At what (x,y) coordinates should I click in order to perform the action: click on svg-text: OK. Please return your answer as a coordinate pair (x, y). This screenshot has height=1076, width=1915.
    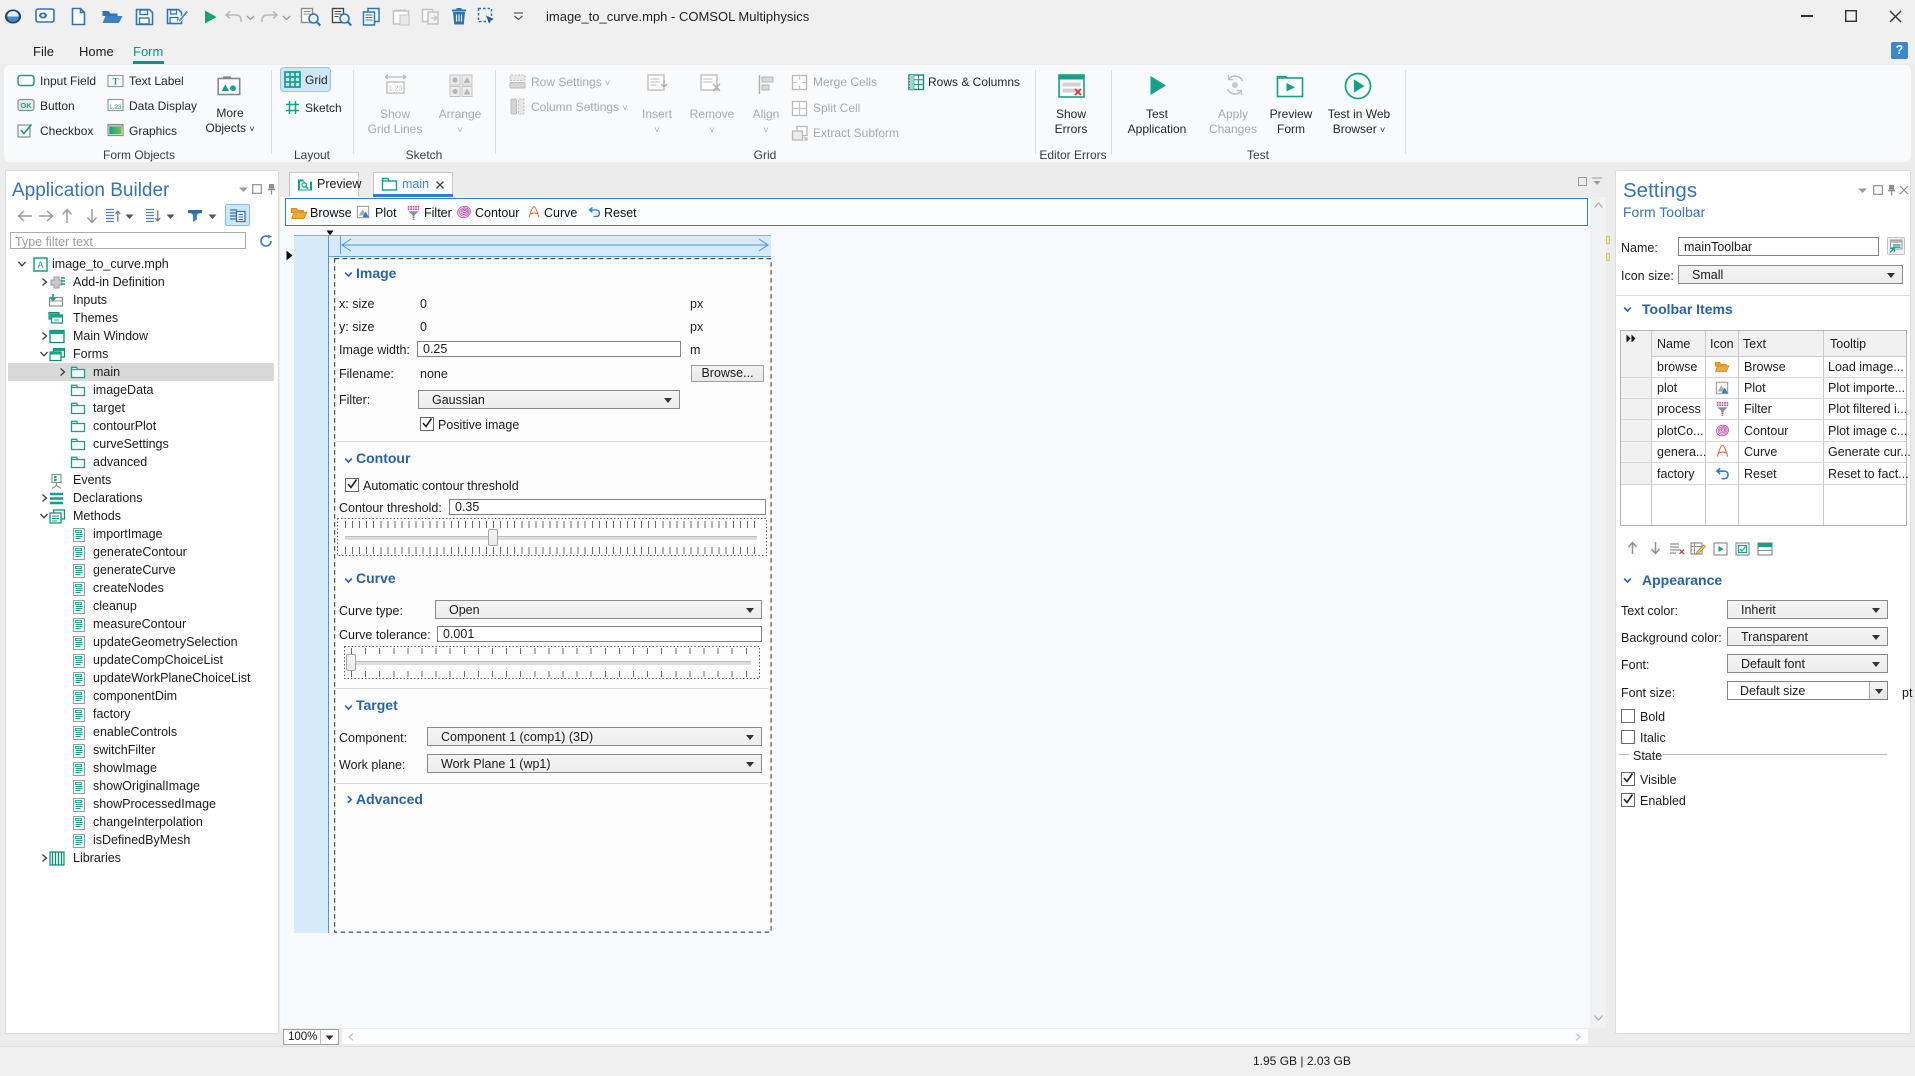
    Looking at the image, I should click on (26, 105).